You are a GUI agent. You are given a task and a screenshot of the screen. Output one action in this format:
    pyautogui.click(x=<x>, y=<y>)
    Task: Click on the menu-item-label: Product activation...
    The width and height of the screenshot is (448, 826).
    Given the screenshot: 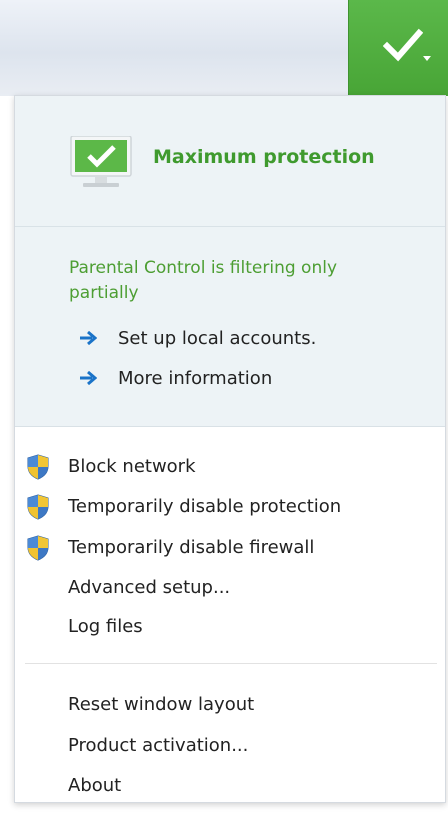 What is the action you would take?
    pyautogui.click(x=158, y=745)
    